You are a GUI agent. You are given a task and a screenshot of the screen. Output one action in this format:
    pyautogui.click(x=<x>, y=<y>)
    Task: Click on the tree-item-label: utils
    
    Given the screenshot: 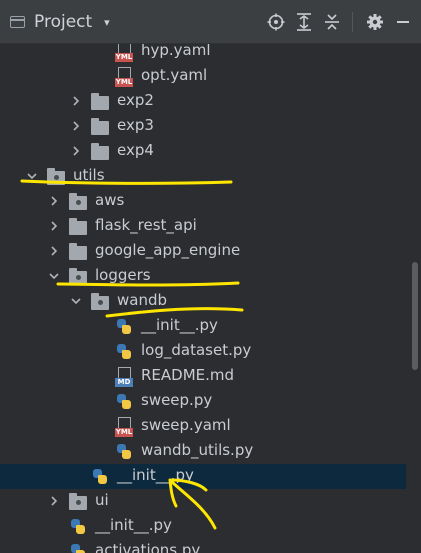 What is the action you would take?
    pyautogui.click(x=89, y=175)
    